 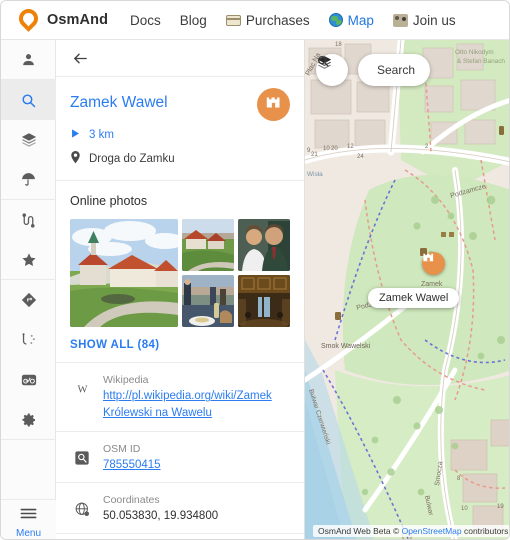 What do you see at coordinates (75, 135) in the screenshot?
I see `direction-arrow-icon` at bounding box center [75, 135].